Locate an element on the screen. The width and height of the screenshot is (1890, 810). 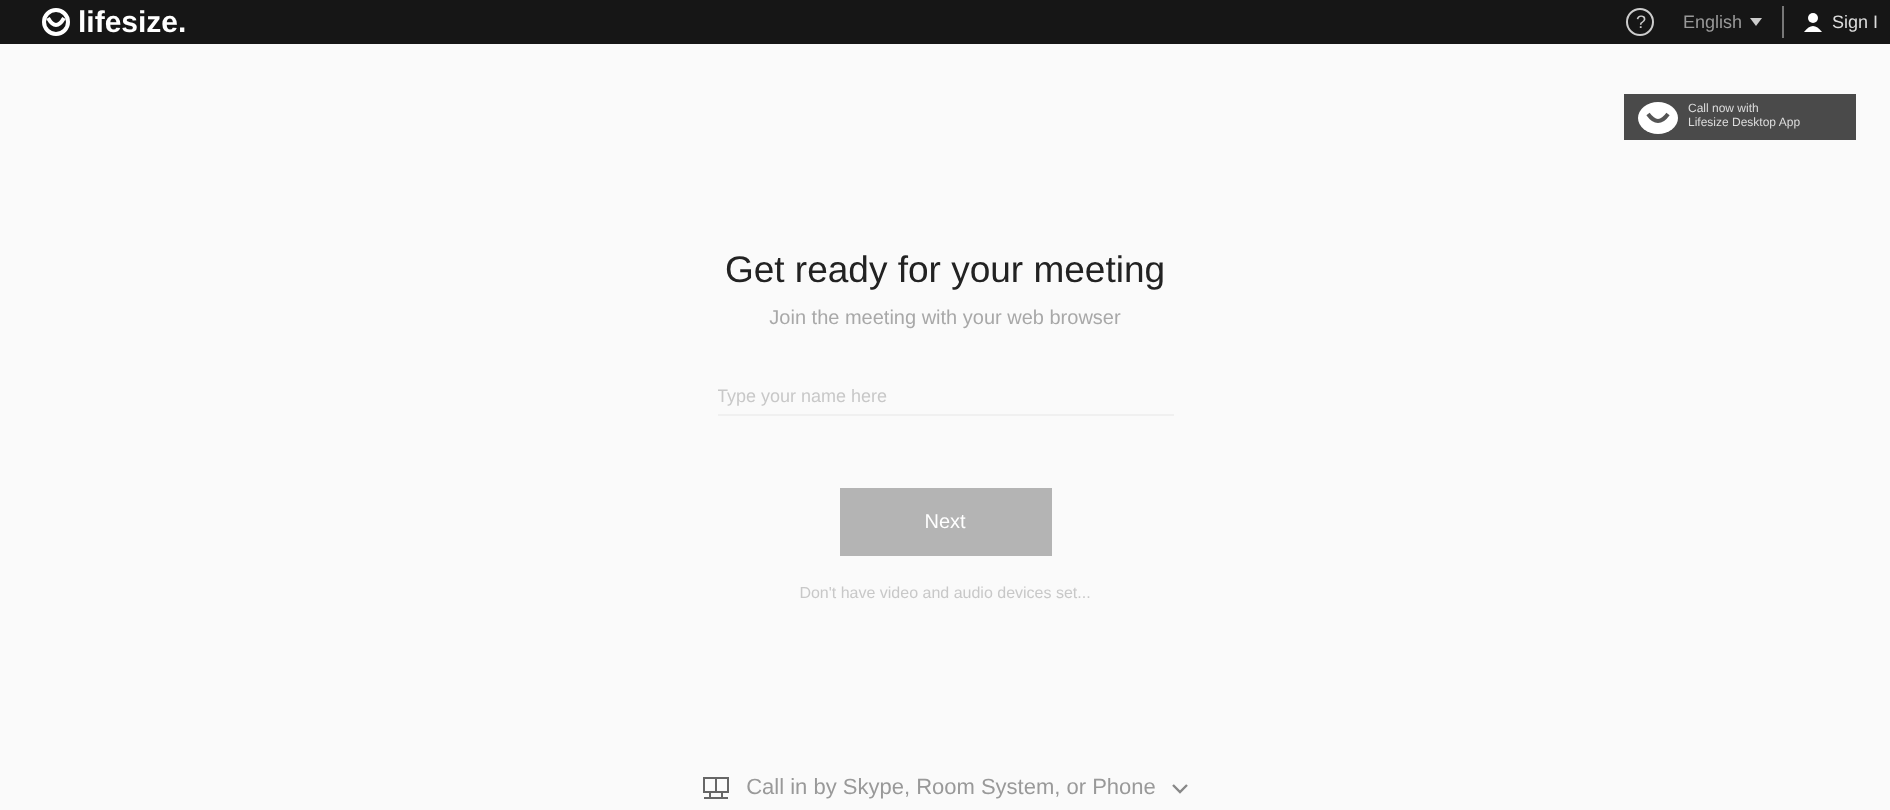
logo-text: lifesize. is located at coordinates (132, 22).